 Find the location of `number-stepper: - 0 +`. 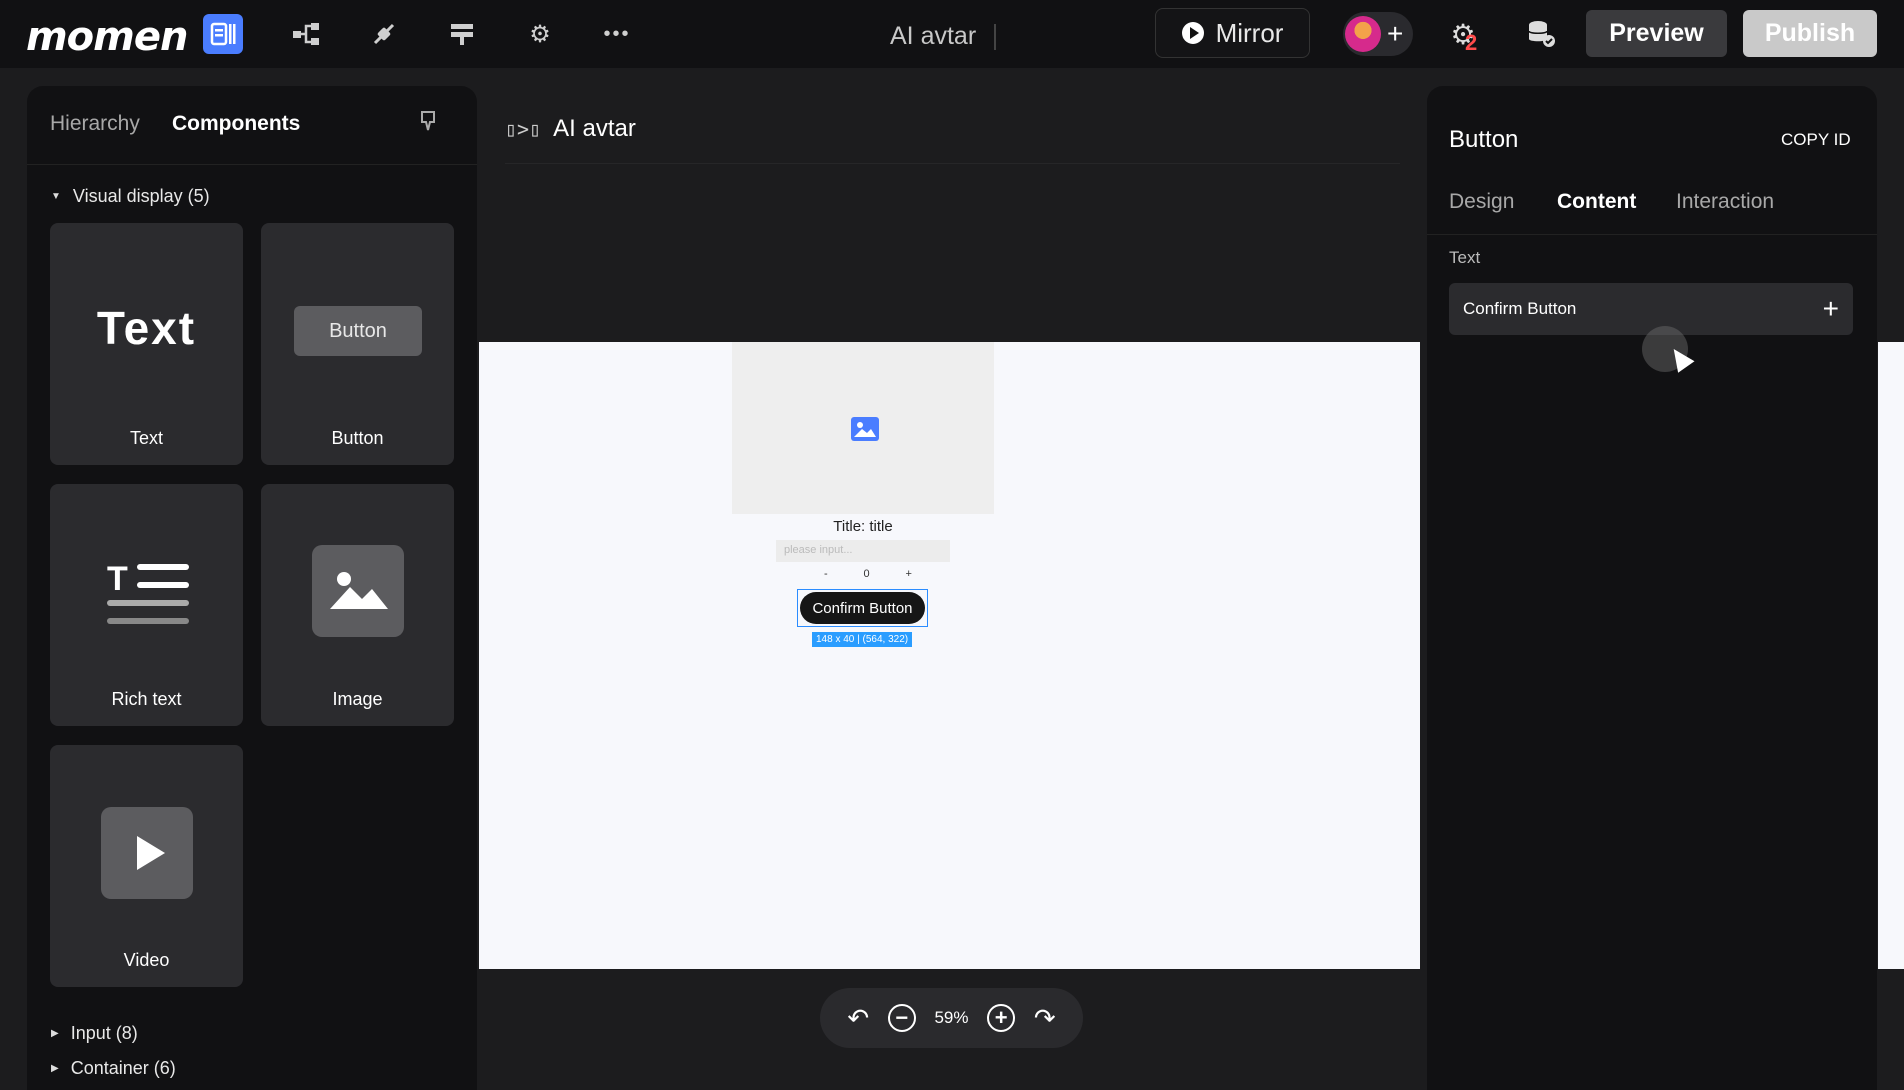

number-stepper: - 0 + is located at coordinates (868, 574).